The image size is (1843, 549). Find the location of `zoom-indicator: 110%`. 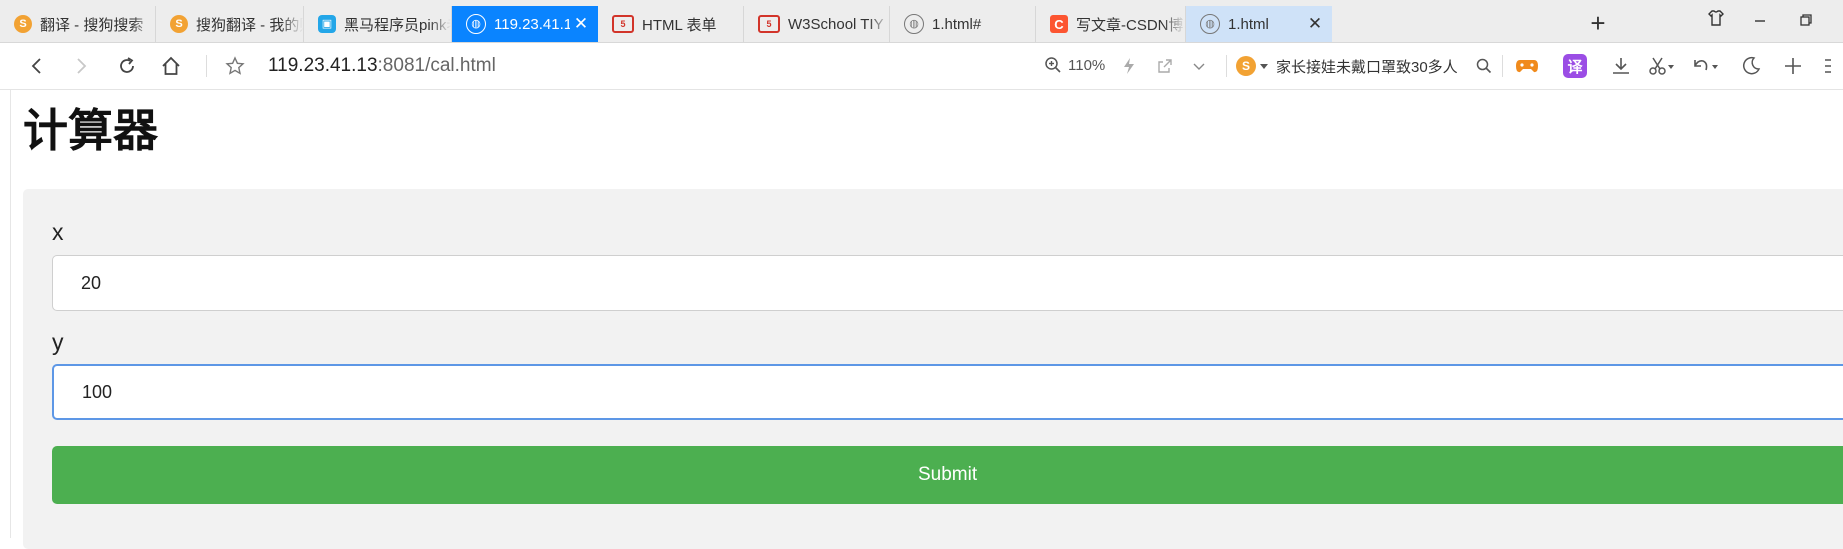

zoom-indicator: 110% is located at coordinates (1074, 65).